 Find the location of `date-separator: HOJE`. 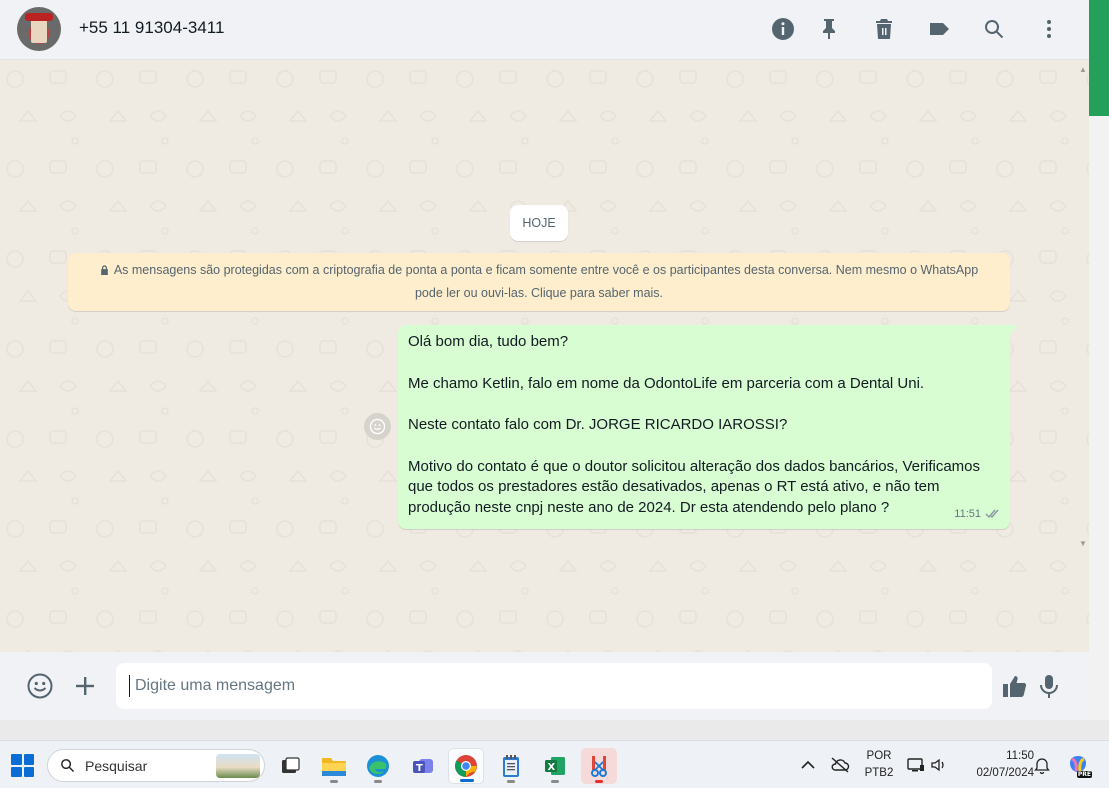

date-separator: HOJE is located at coordinates (539, 223).